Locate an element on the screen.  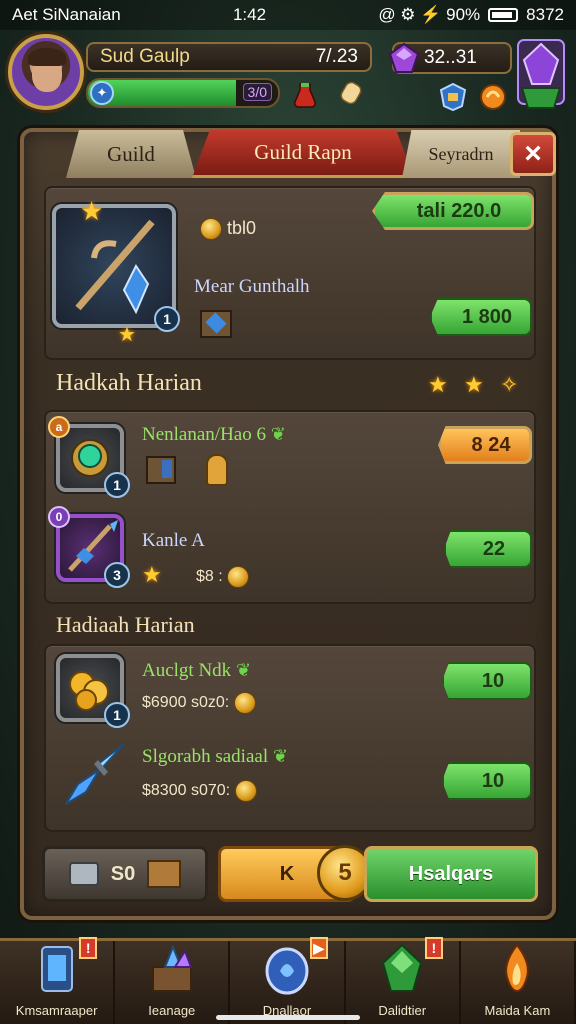
gem-count: 32..31 is located at coordinates (450, 57).